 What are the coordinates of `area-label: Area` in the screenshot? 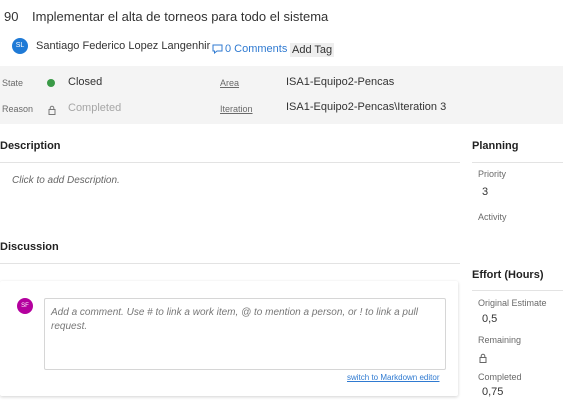 It's located at (229, 83).